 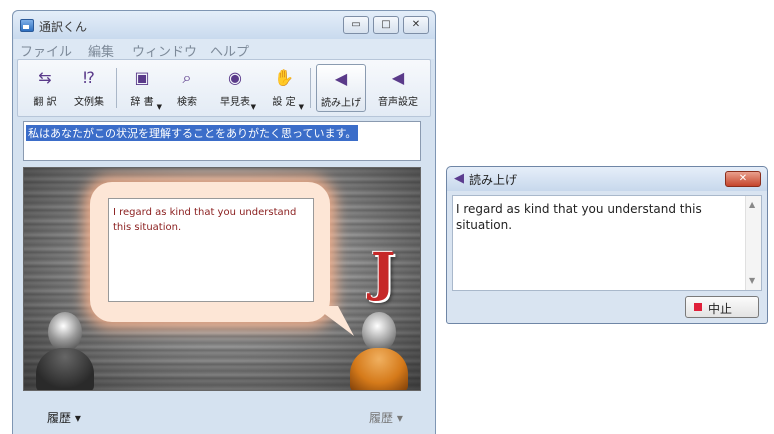 I want to click on window-title: 通訳くん, so click(x=63, y=27).